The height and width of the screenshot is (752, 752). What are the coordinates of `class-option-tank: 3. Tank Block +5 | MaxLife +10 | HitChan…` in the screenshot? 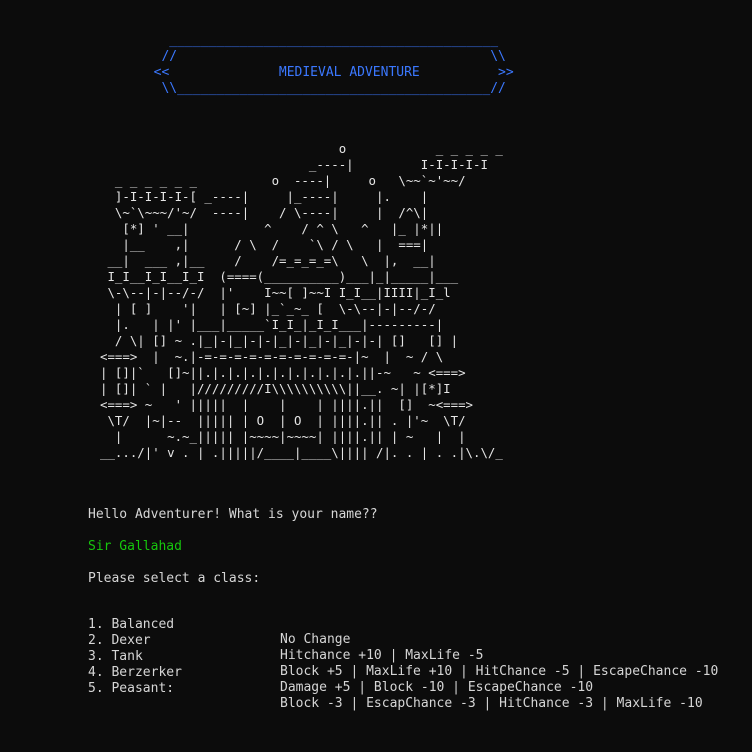 It's located at (413, 656).